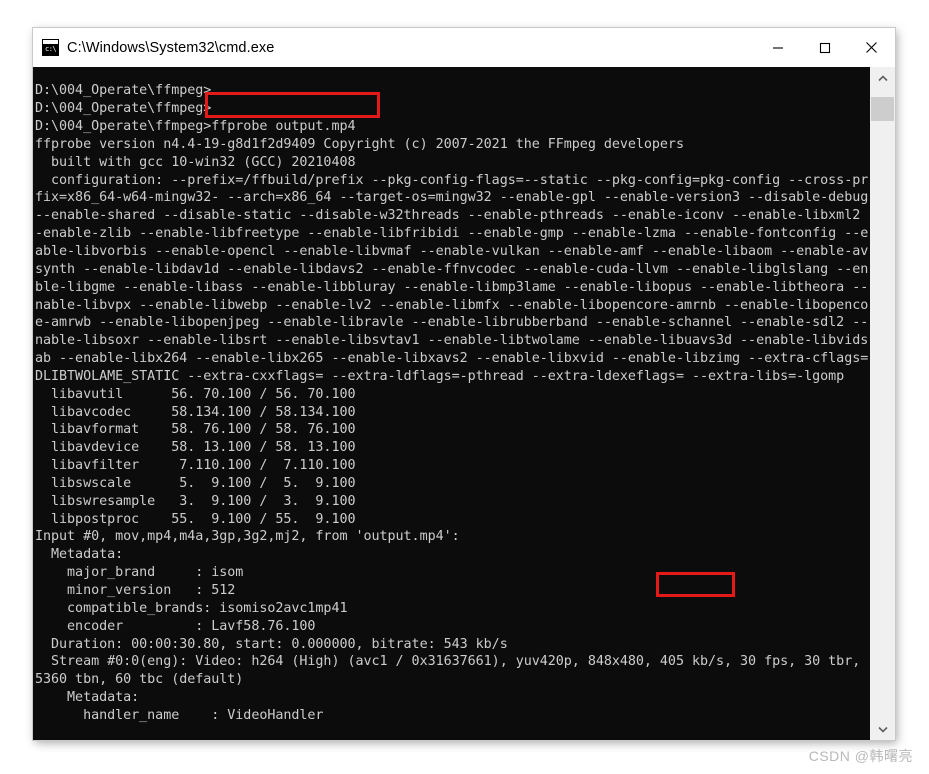 Image resolution: width=929 pixels, height=774 pixels. I want to click on window-controls, so click(824, 47).